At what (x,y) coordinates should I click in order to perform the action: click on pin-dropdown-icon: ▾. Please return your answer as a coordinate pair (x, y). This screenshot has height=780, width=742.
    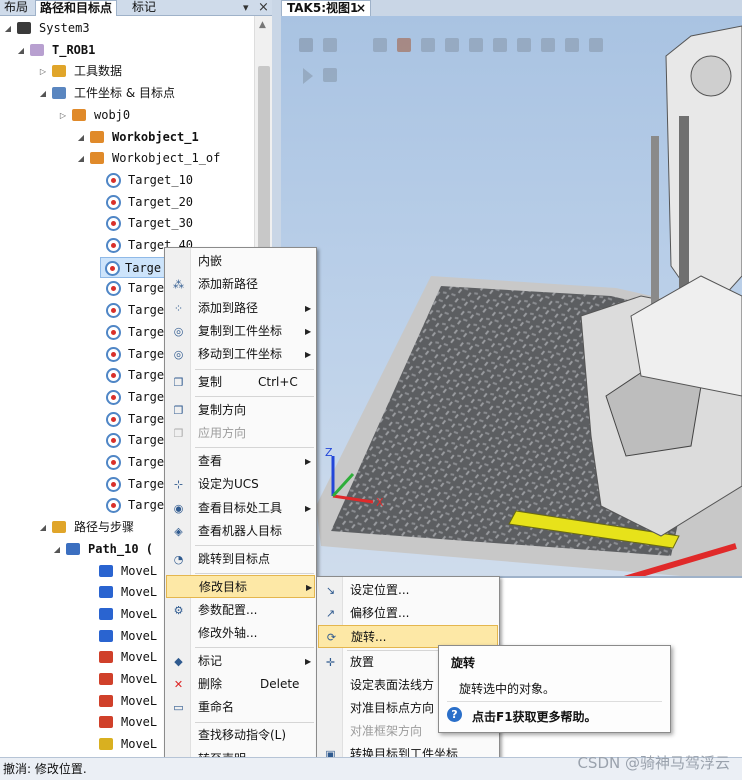
    Looking at the image, I should click on (246, 8).